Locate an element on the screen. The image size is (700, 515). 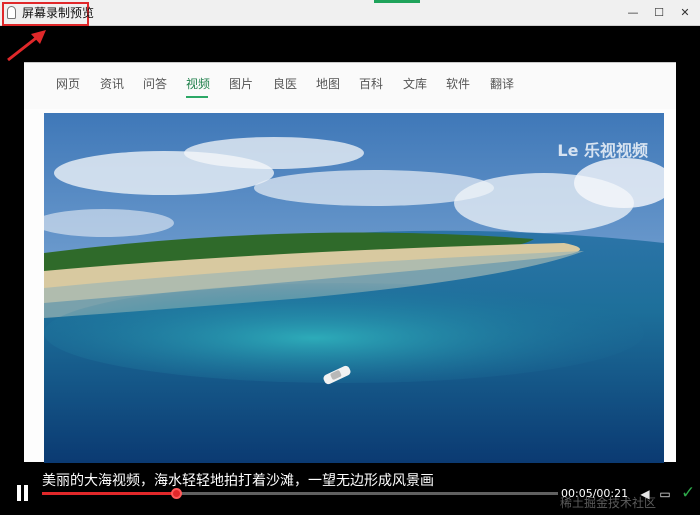
maximize-button: ☐ is located at coordinates (659, 13).